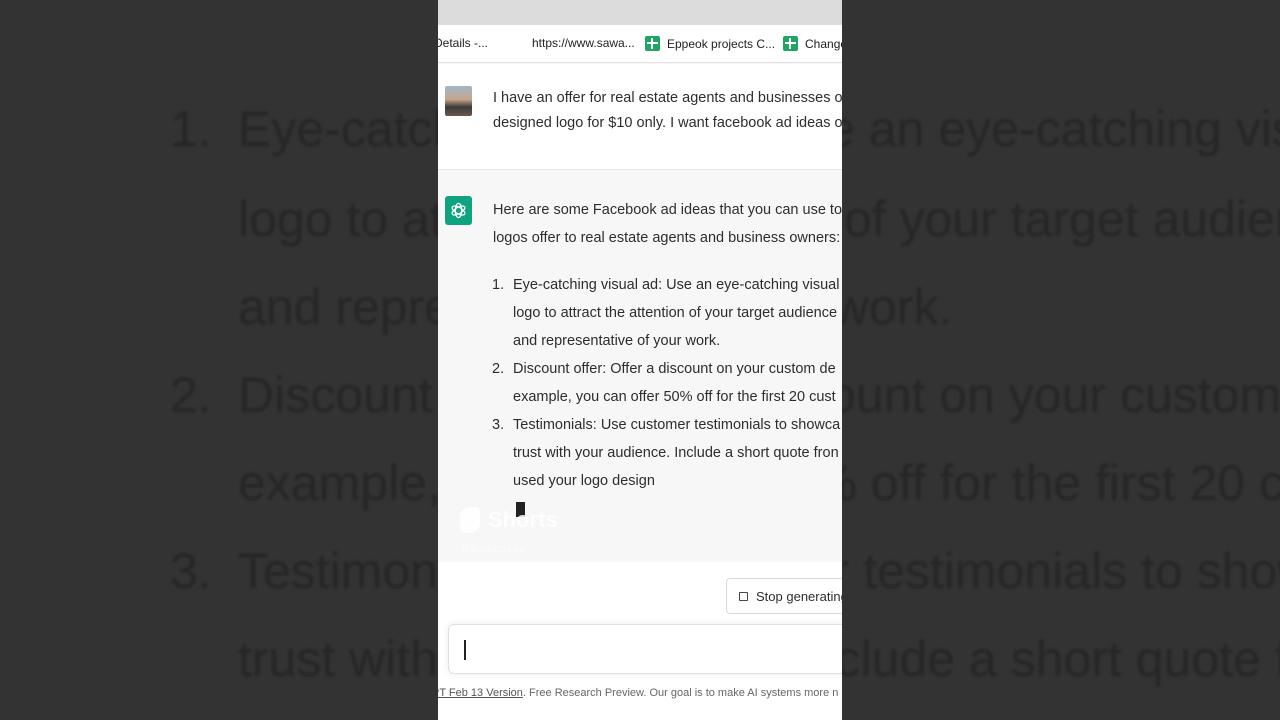  Describe the element at coordinates (617, 341) in the screenshot. I see `list-item-line: and representative of your work.` at that location.